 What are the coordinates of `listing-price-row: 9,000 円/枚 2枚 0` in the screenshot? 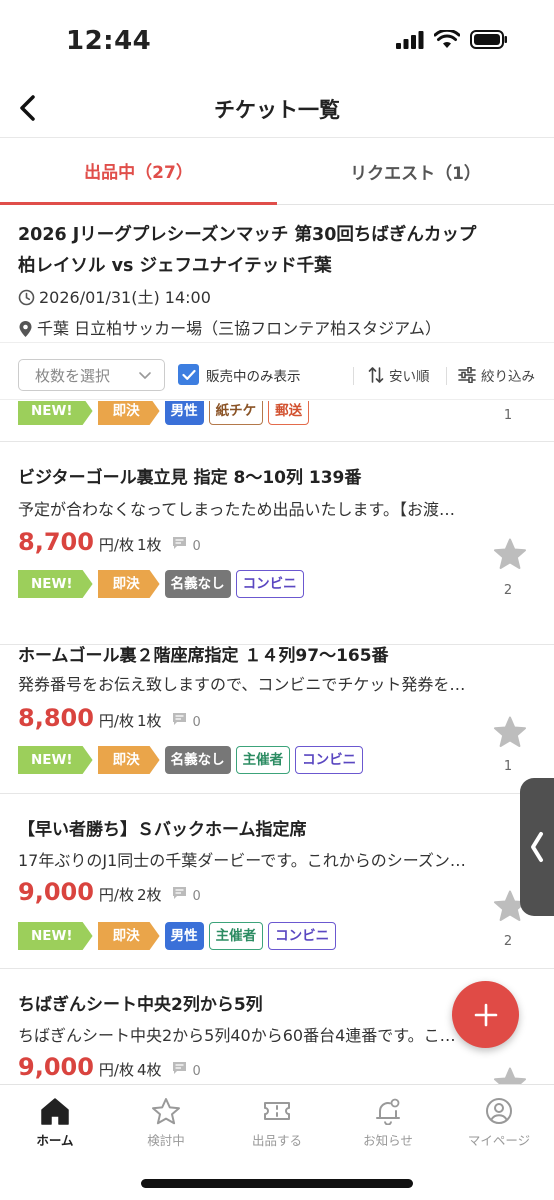 It's located at (109, 892).